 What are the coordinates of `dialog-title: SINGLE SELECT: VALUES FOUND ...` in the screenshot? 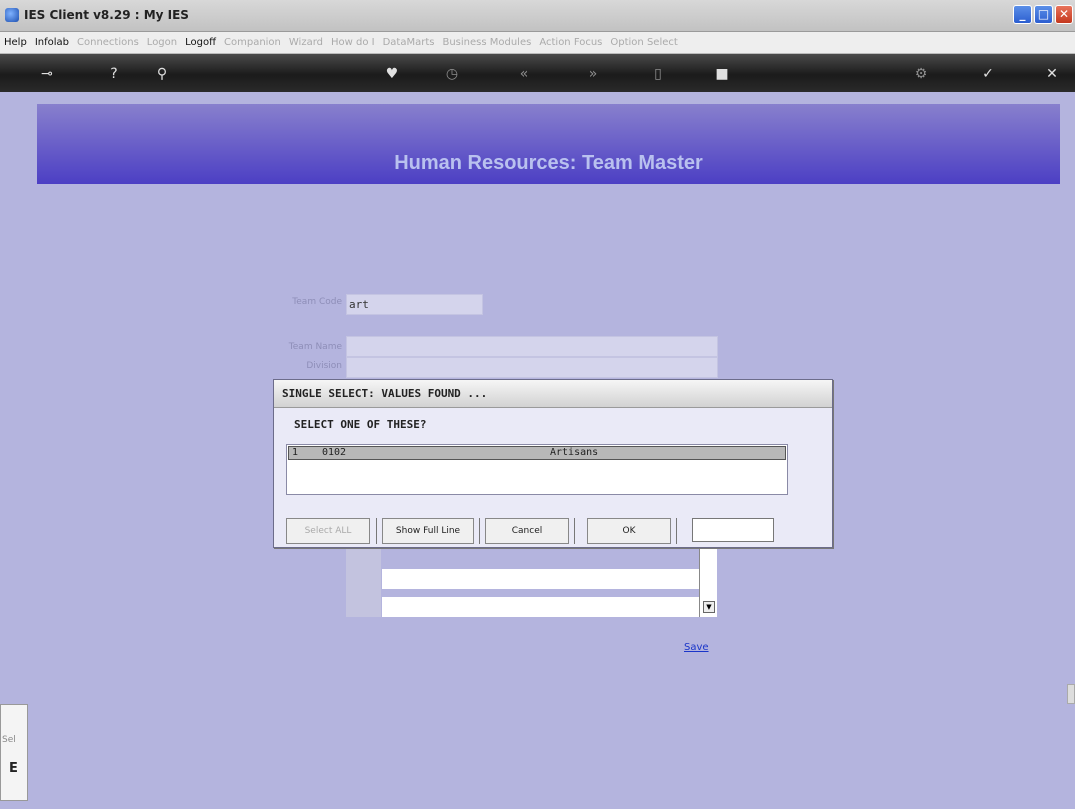 It's located at (553, 394).